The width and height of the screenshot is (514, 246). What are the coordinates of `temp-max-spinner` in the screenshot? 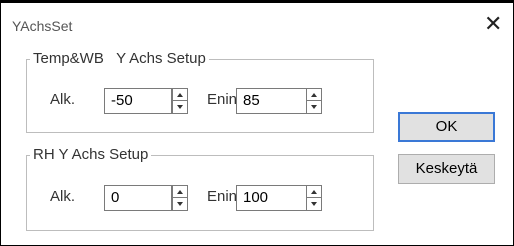 It's located at (314, 101).